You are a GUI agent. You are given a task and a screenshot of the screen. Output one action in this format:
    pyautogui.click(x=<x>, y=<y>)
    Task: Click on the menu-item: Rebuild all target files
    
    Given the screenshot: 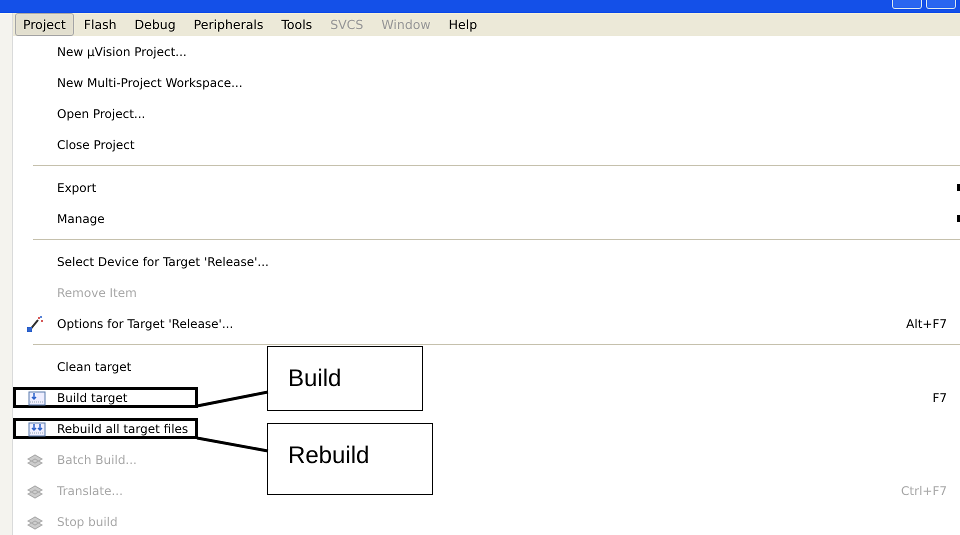 What is the action you would take?
    pyautogui.click(x=122, y=429)
    